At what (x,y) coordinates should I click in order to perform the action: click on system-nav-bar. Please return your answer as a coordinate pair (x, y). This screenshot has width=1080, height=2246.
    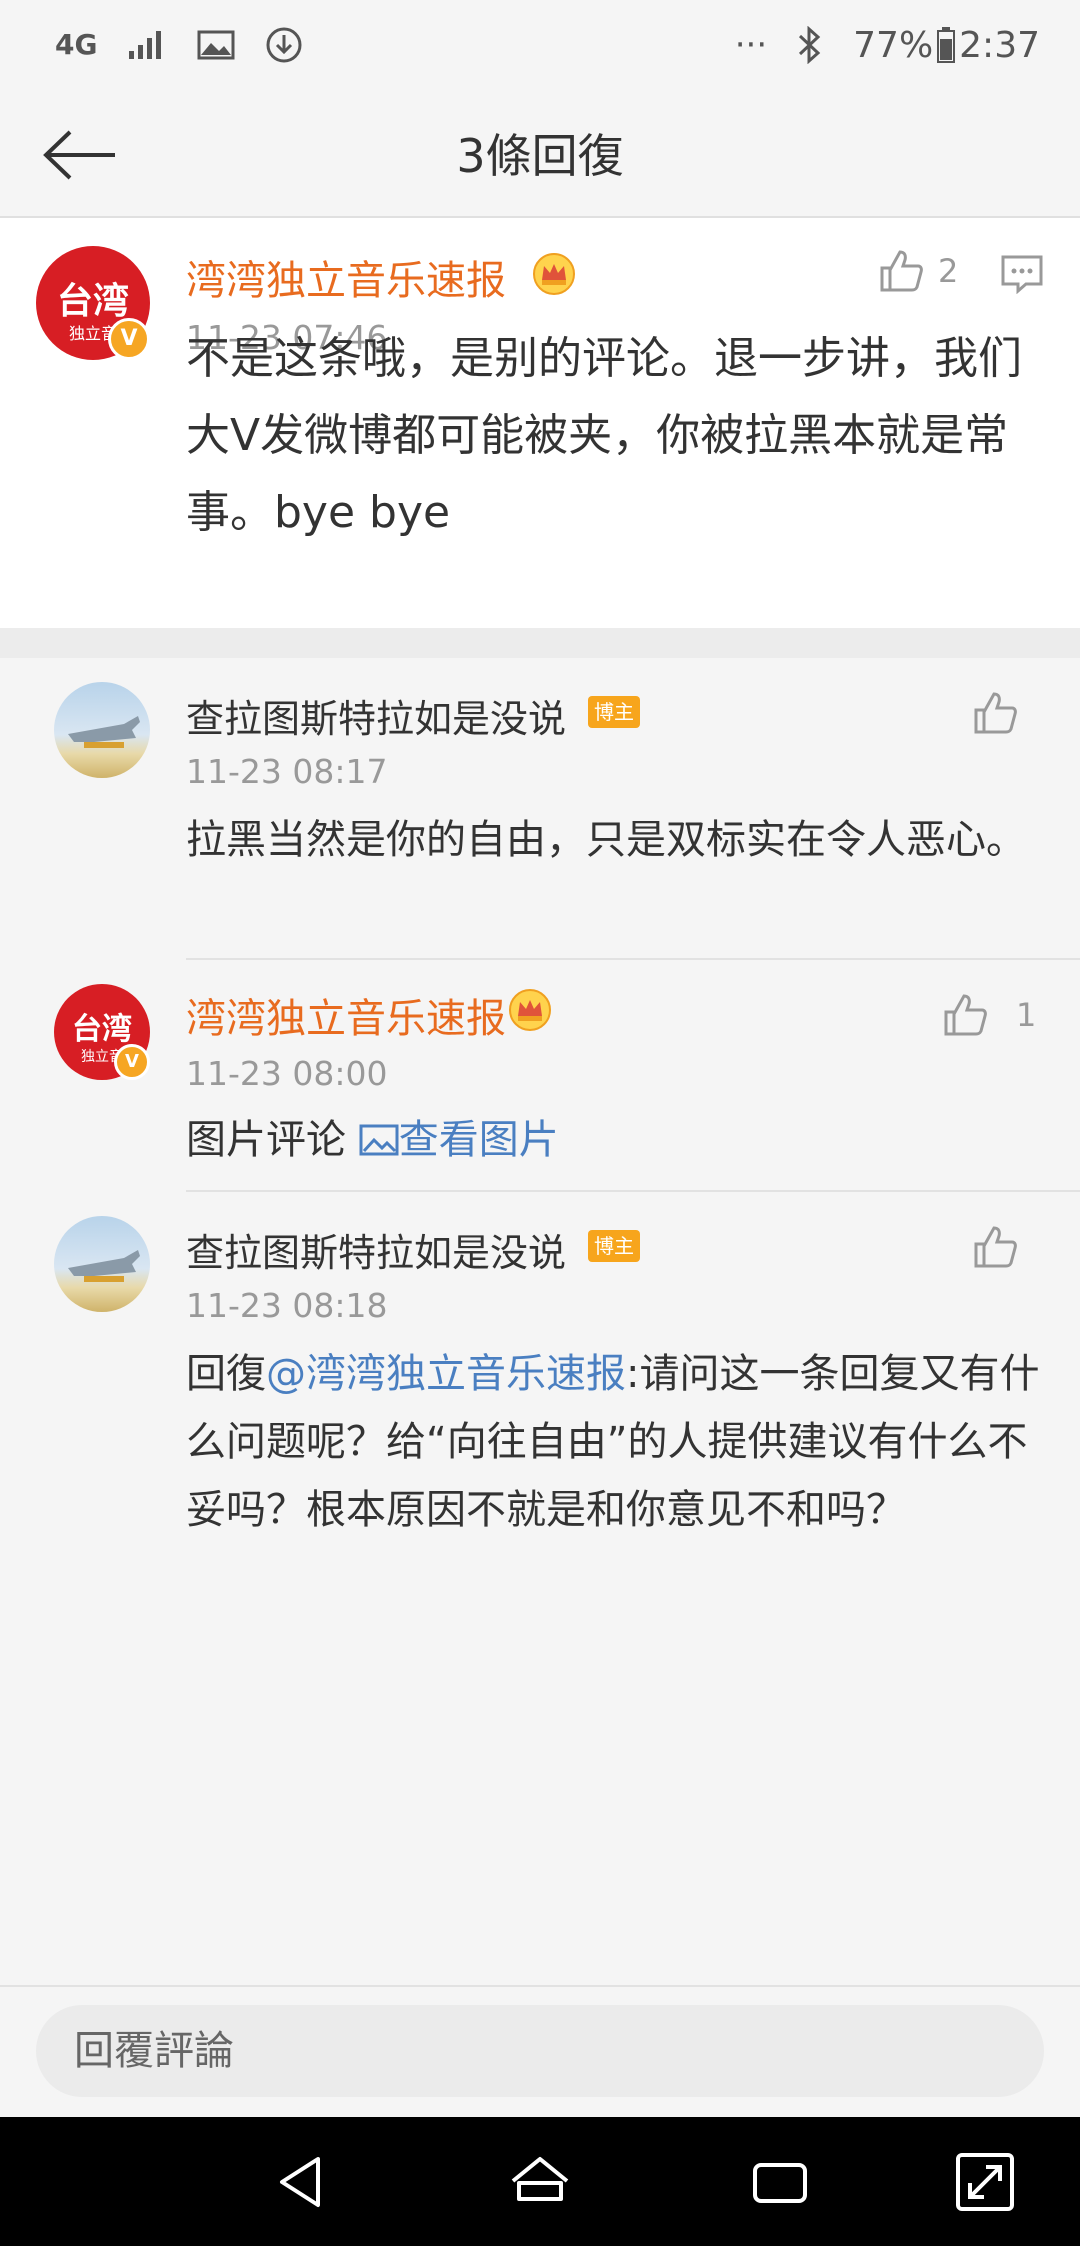
    Looking at the image, I should click on (540, 2181).